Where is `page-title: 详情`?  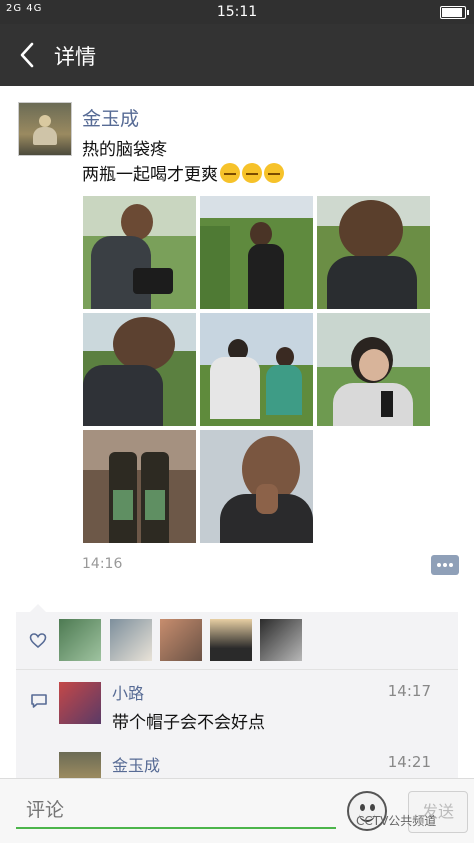 page-title: 详情 is located at coordinates (75, 57).